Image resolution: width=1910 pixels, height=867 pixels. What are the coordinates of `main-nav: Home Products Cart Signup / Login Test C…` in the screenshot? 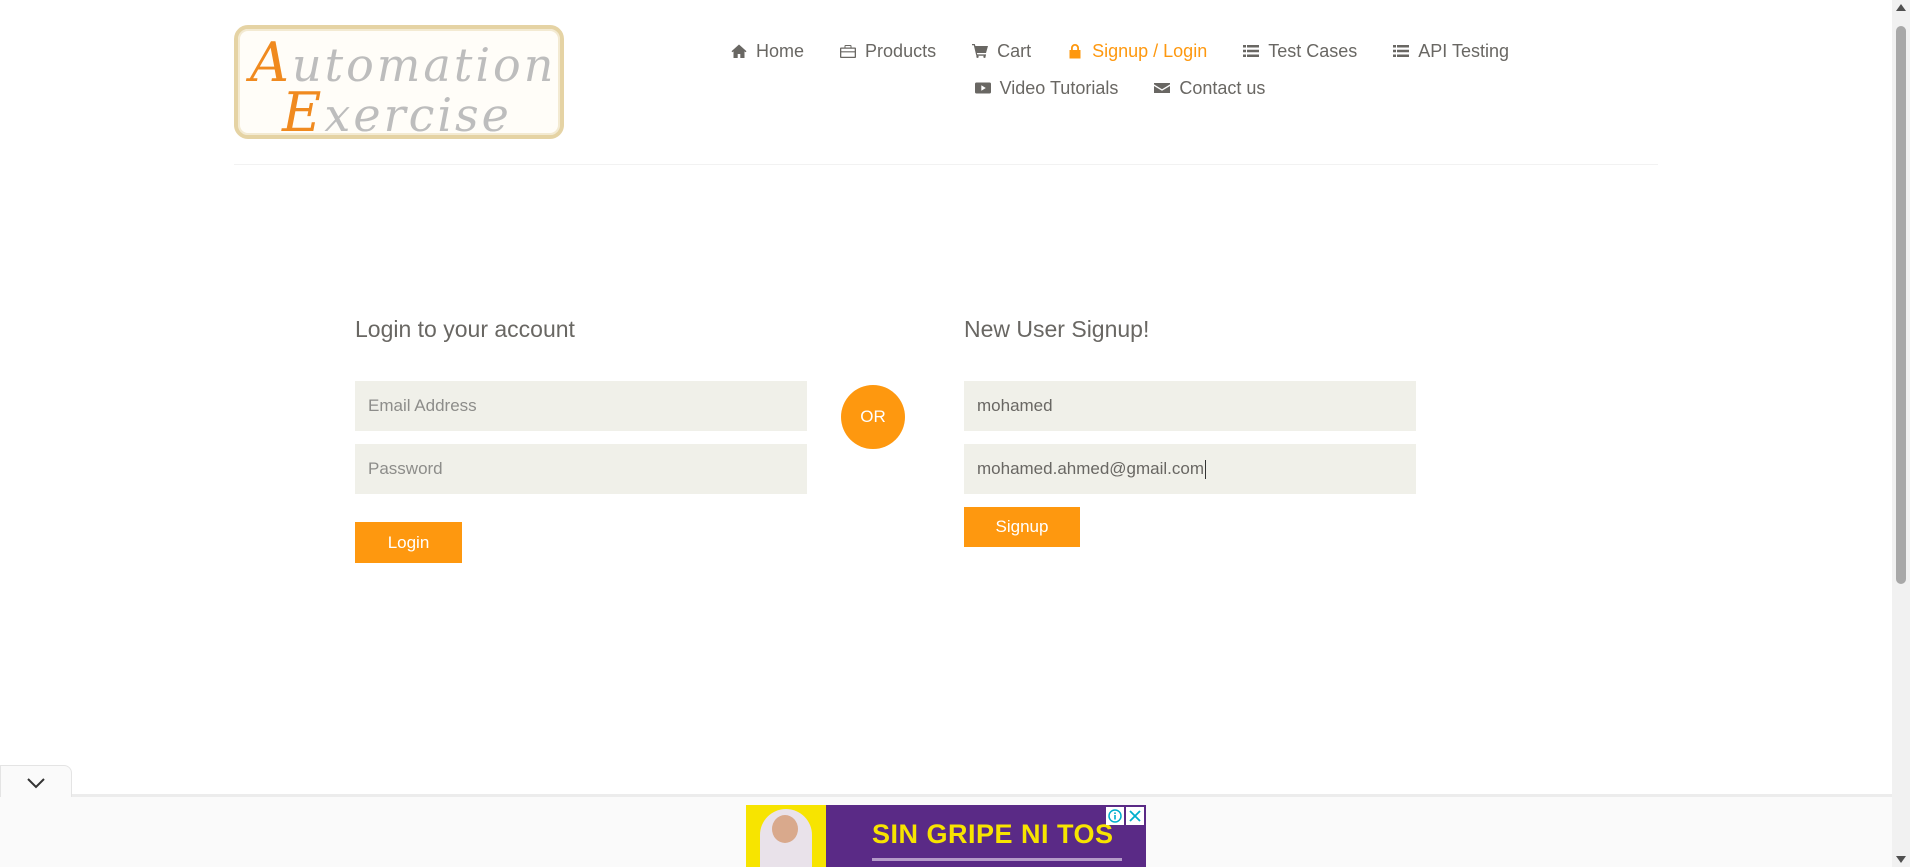 It's located at (1120, 69).